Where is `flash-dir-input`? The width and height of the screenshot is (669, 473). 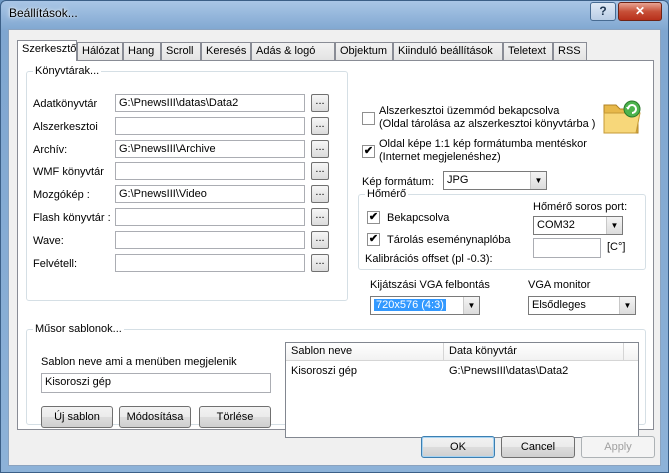
flash-dir-input is located at coordinates (210, 217).